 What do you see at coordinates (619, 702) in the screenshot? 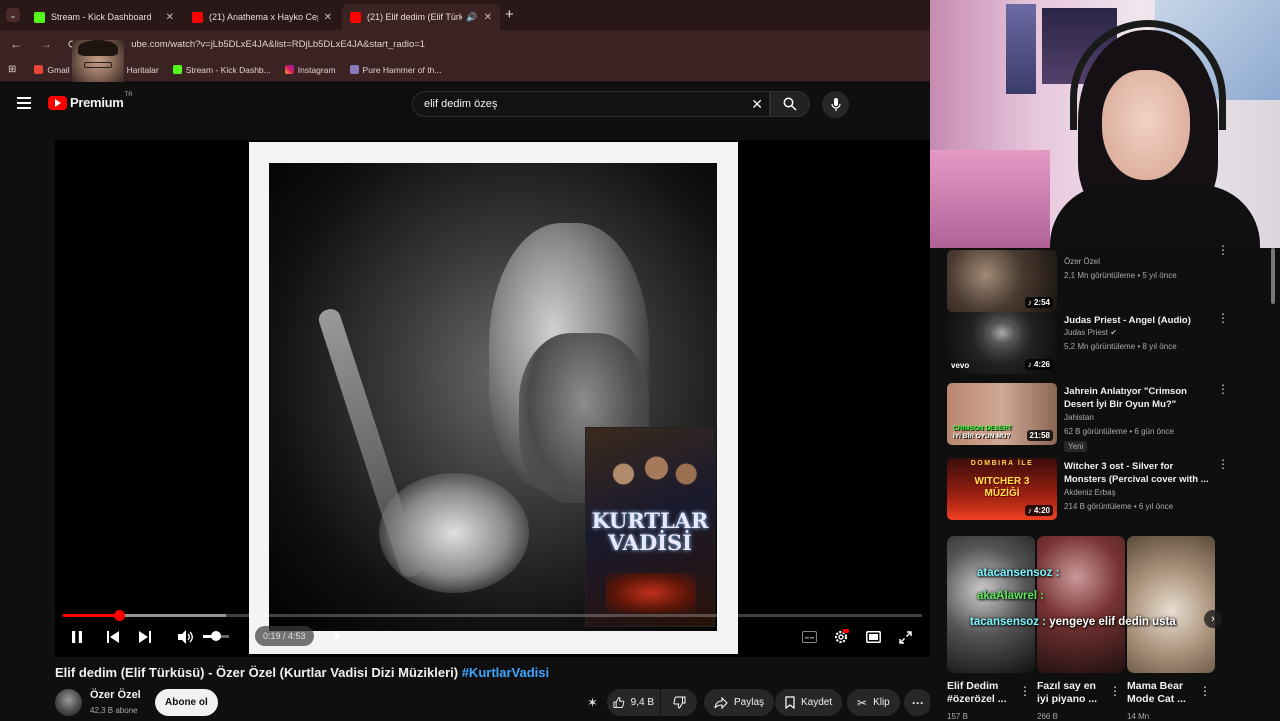
I see `thumbs-up-icon` at bounding box center [619, 702].